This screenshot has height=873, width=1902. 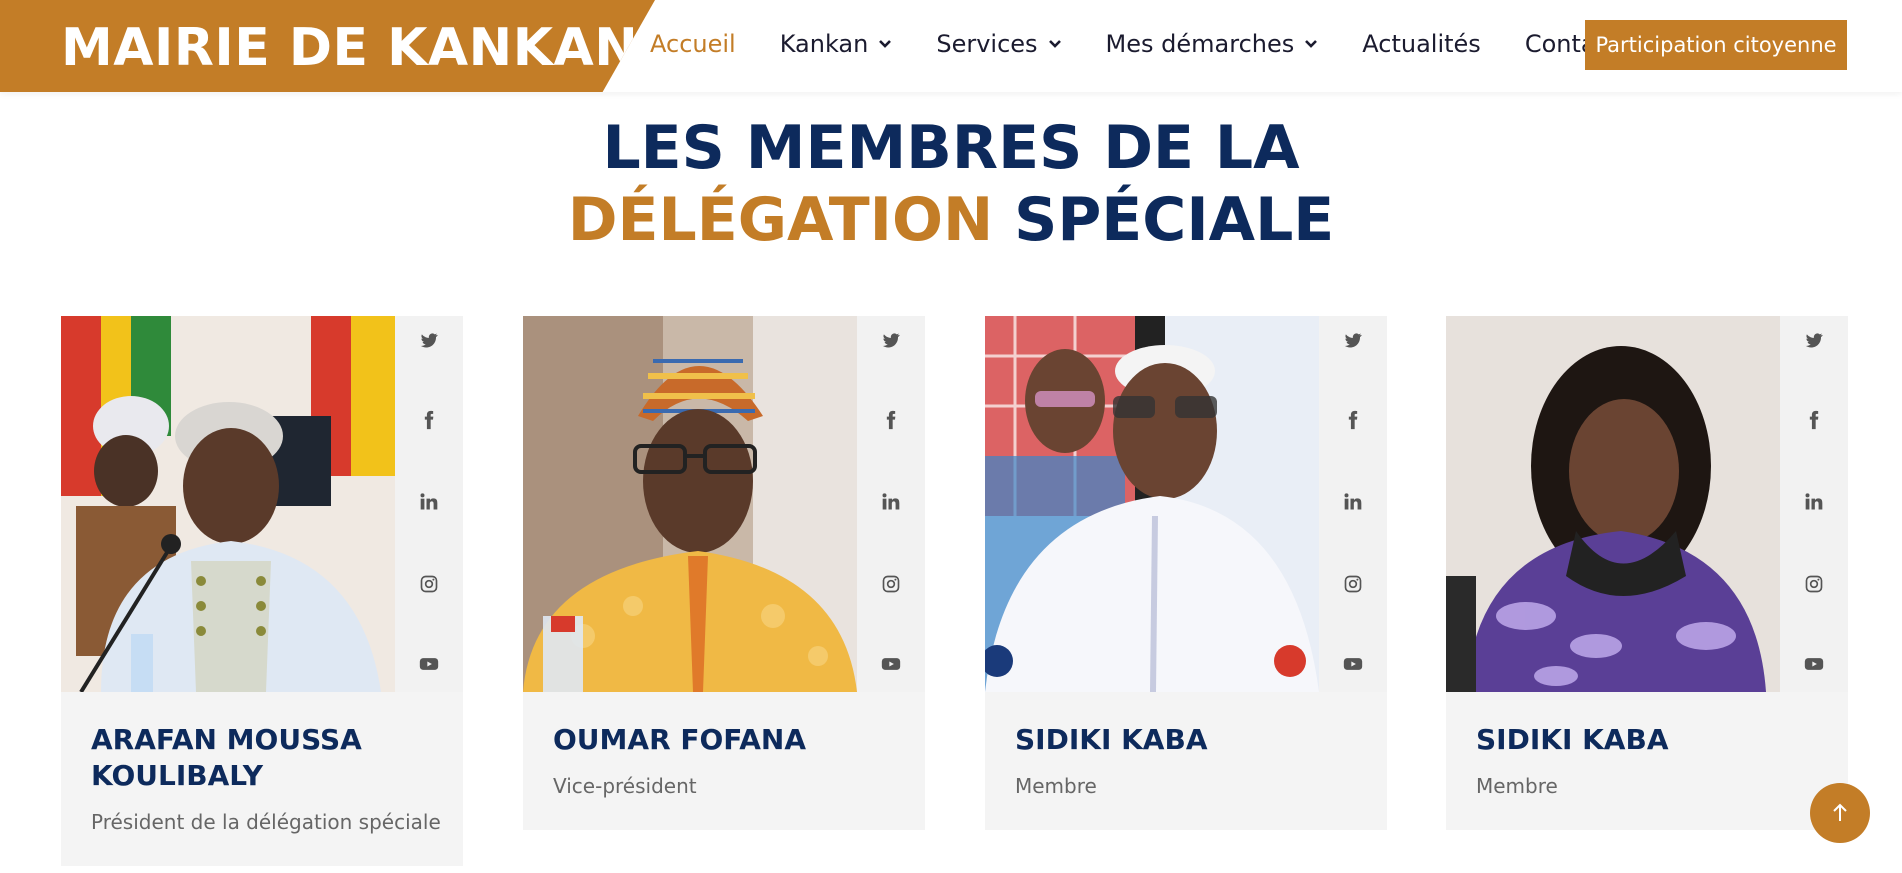 What do you see at coordinates (1164, 220) in the screenshot?
I see `section-title-rest: SPÉCIALE` at bounding box center [1164, 220].